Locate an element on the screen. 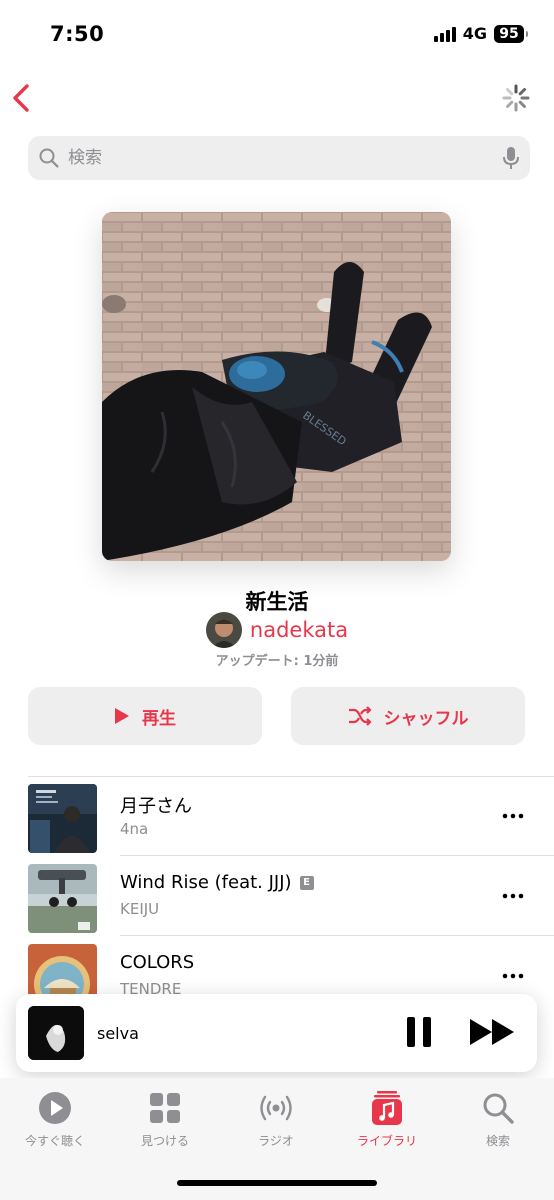 Image resolution: width=554 pixels, height=1200 pixels. radio-waves-icon is located at coordinates (276, 1108).